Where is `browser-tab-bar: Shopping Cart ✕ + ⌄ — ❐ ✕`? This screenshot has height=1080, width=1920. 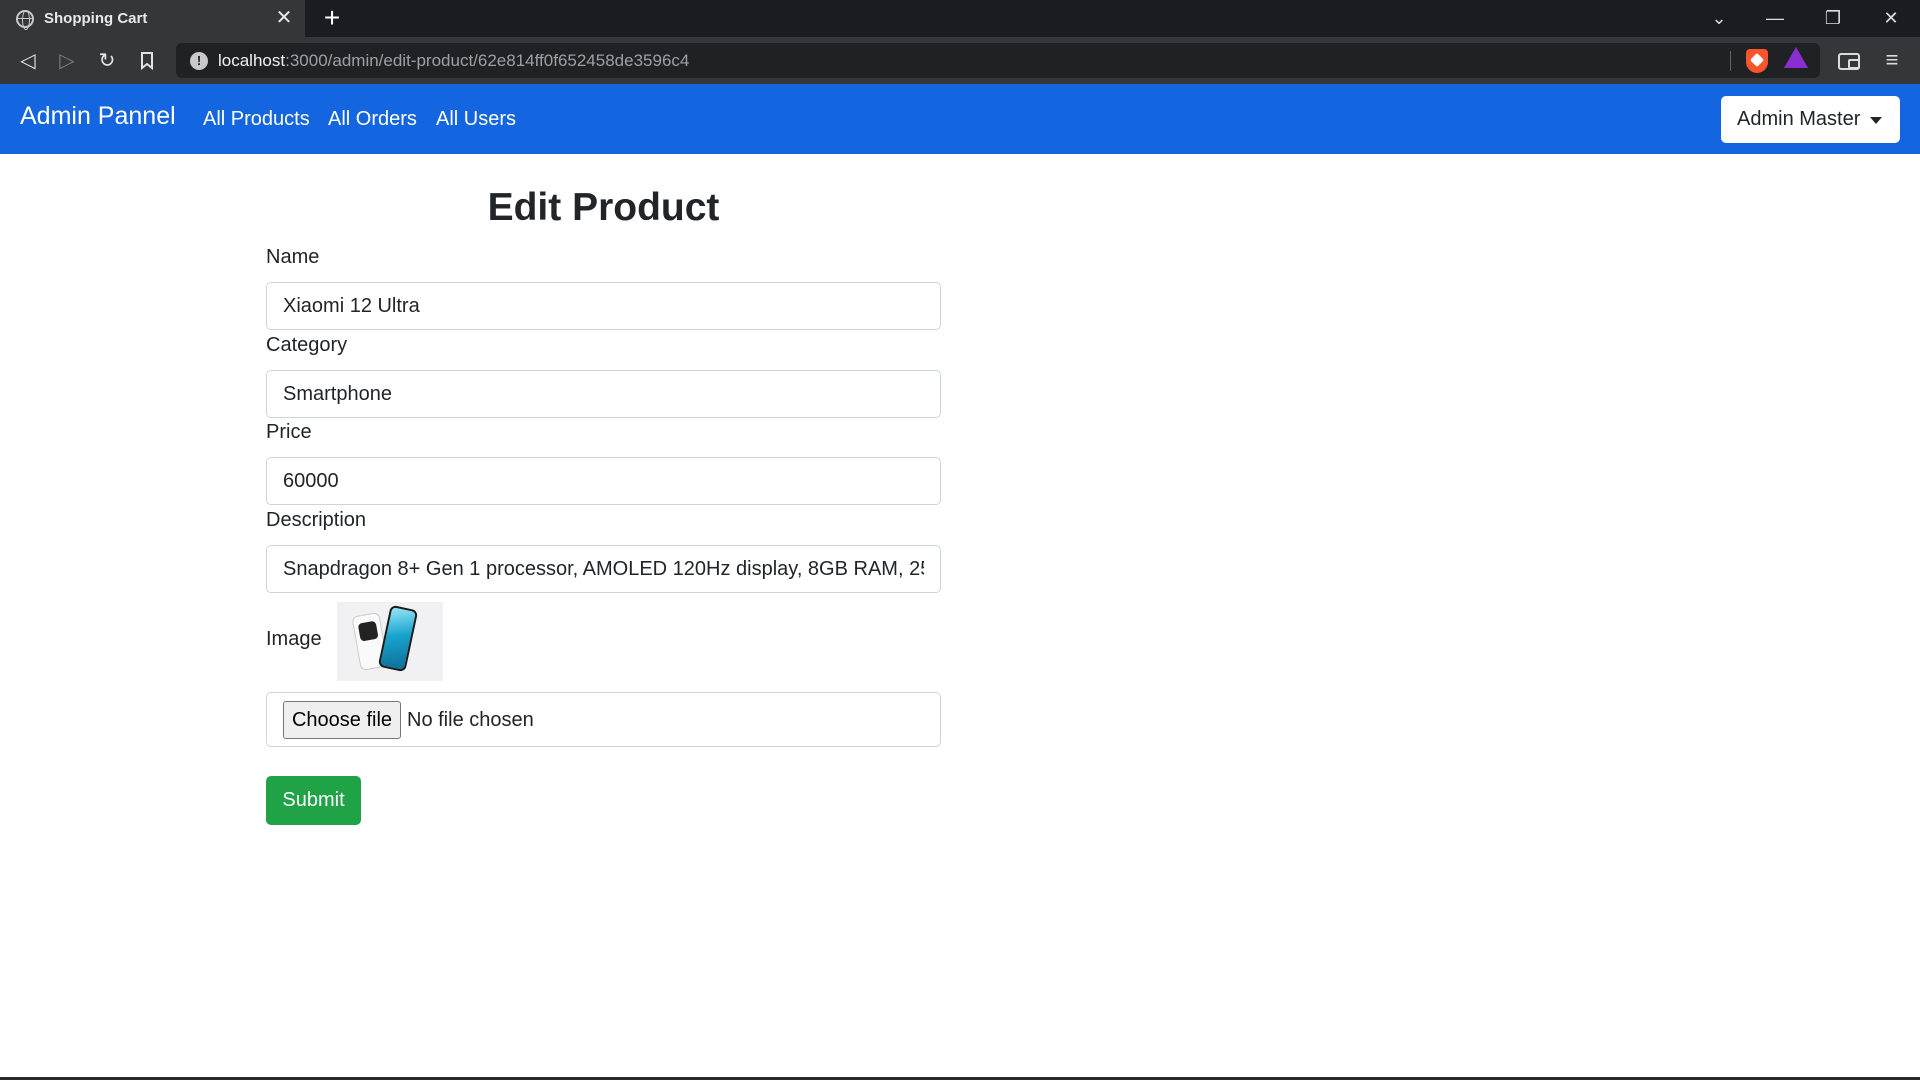 browser-tab-bar: Shopping Cart ✕ + ⌄ — ❐ ✕ is located at coordinates (960, 18).